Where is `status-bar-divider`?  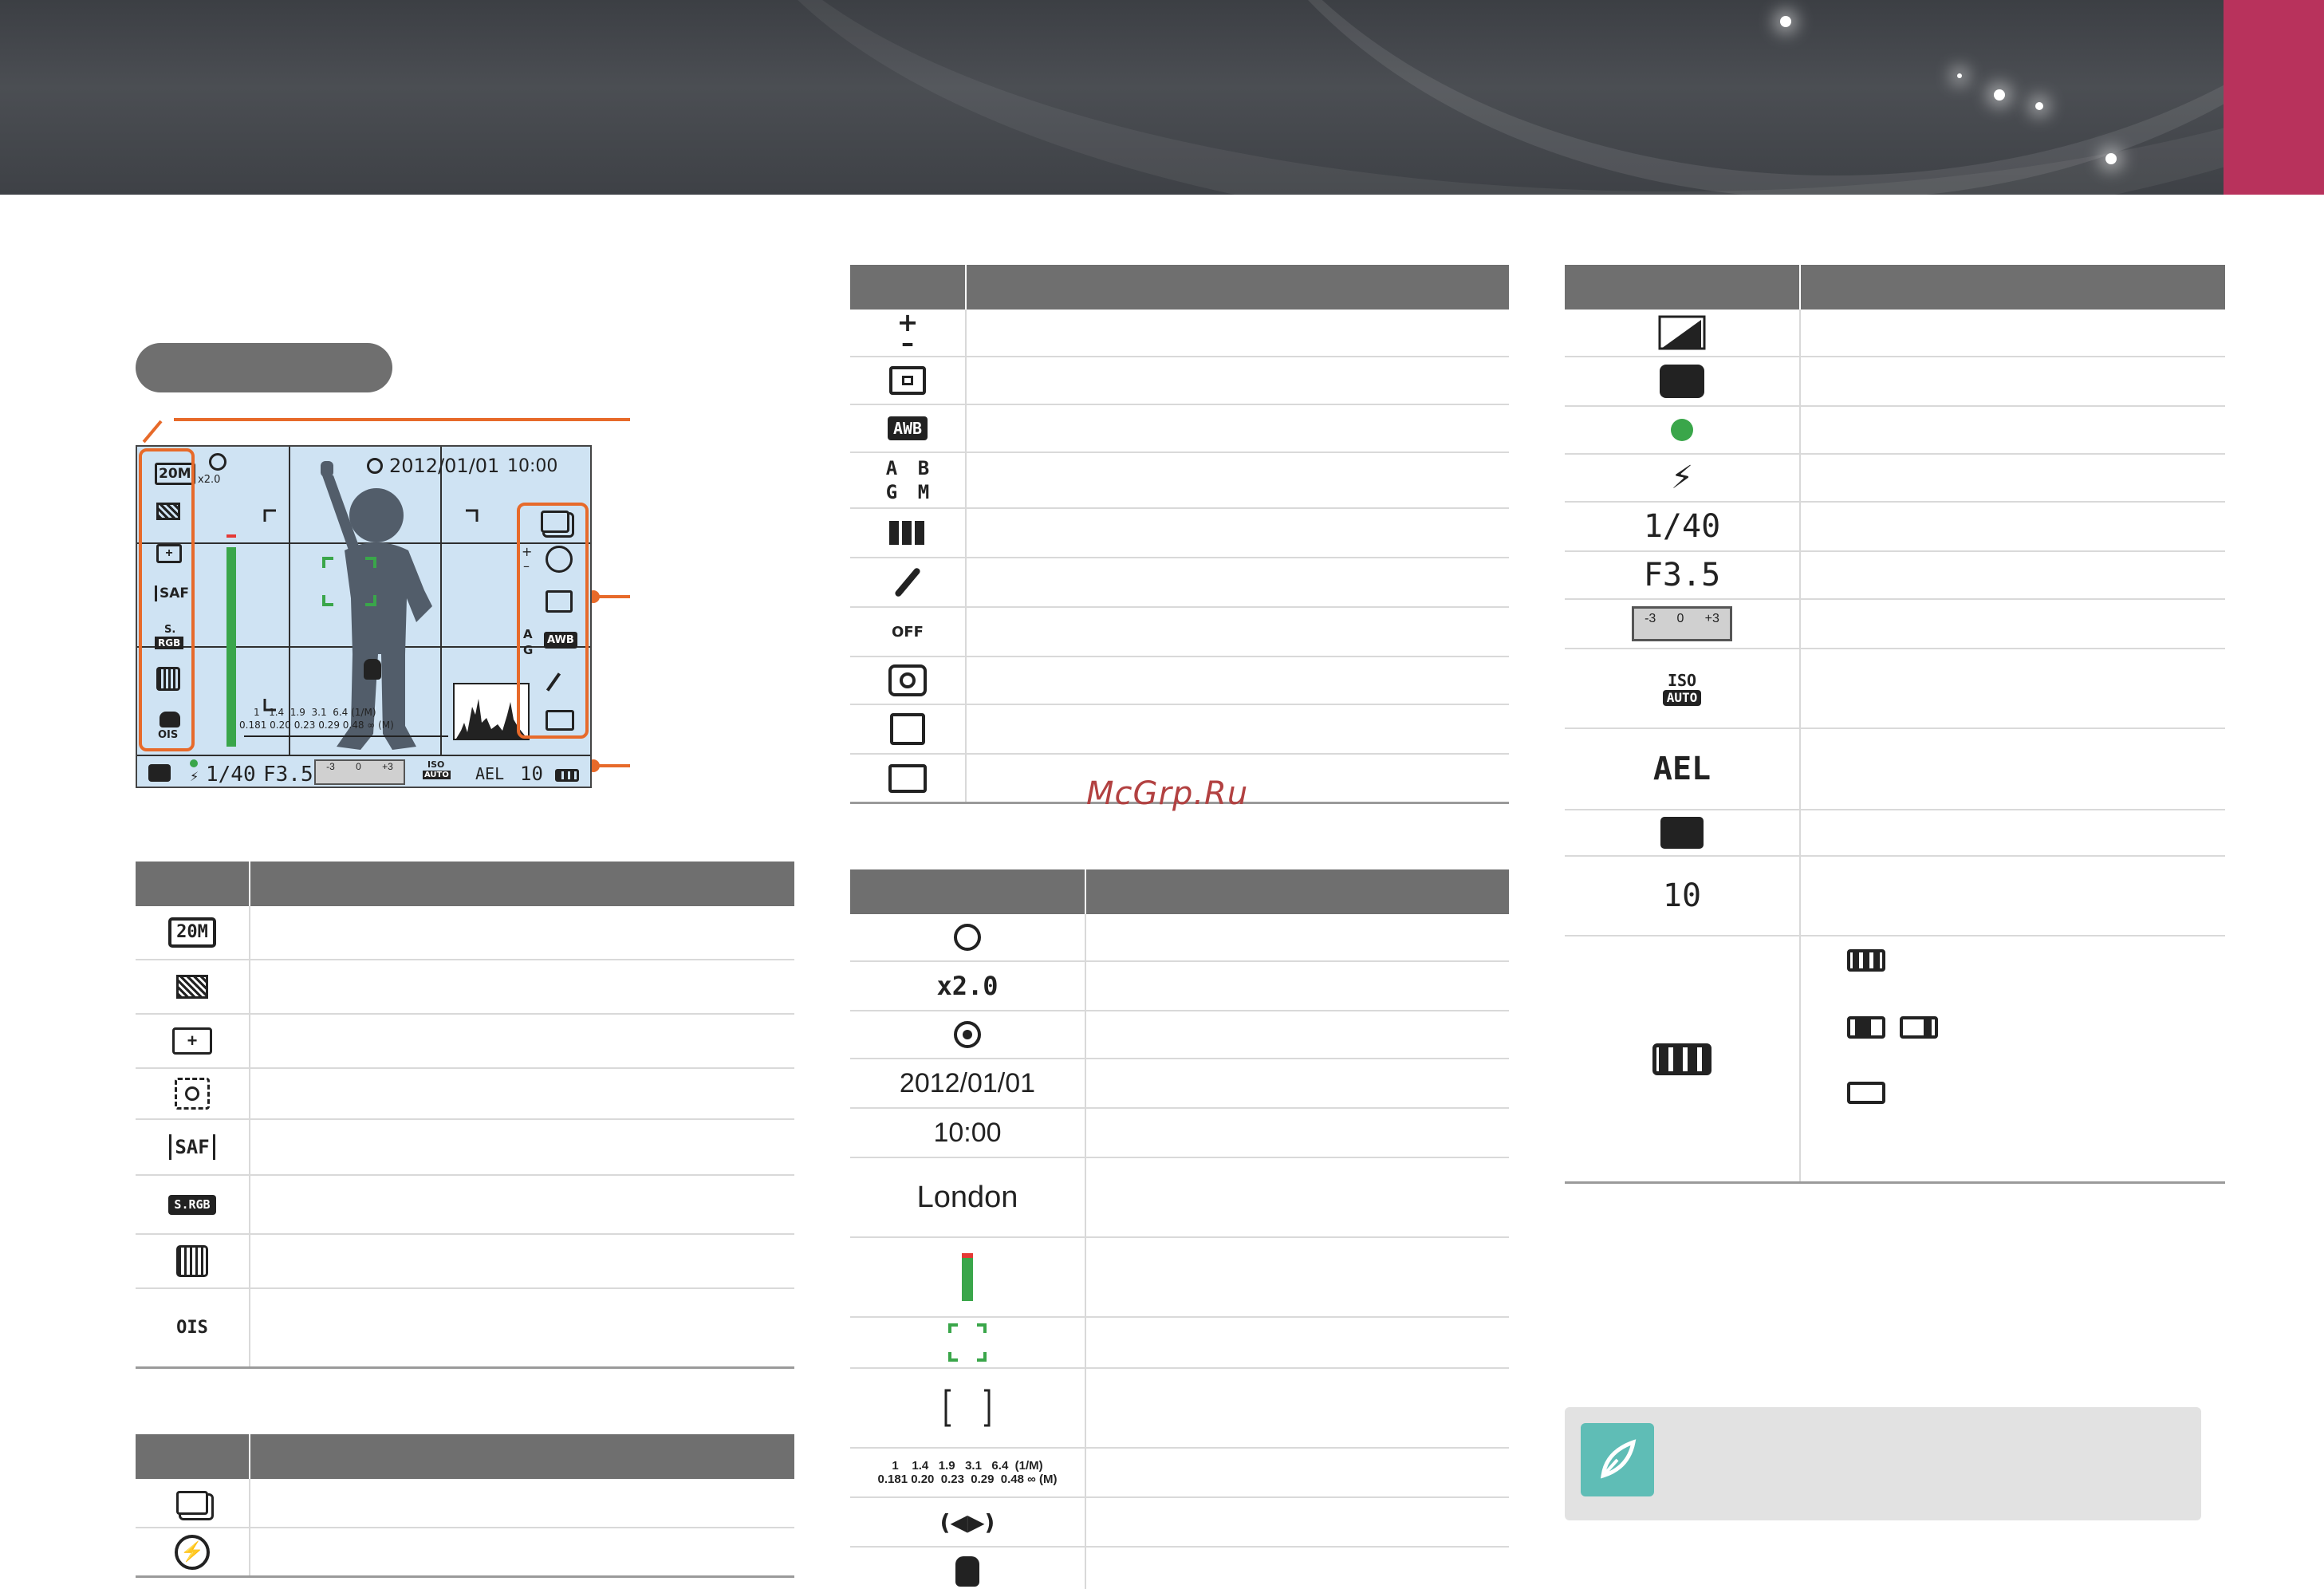
status-bar-divider is located at coordinates (364, 755).